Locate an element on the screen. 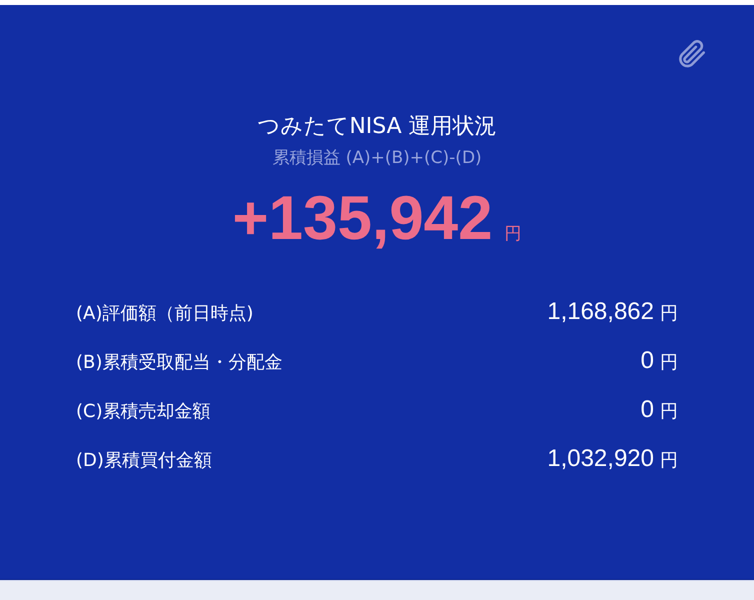 The image size is (754, 600). row-label: (D)累積買付金額 is located at coordinates (144, 461).